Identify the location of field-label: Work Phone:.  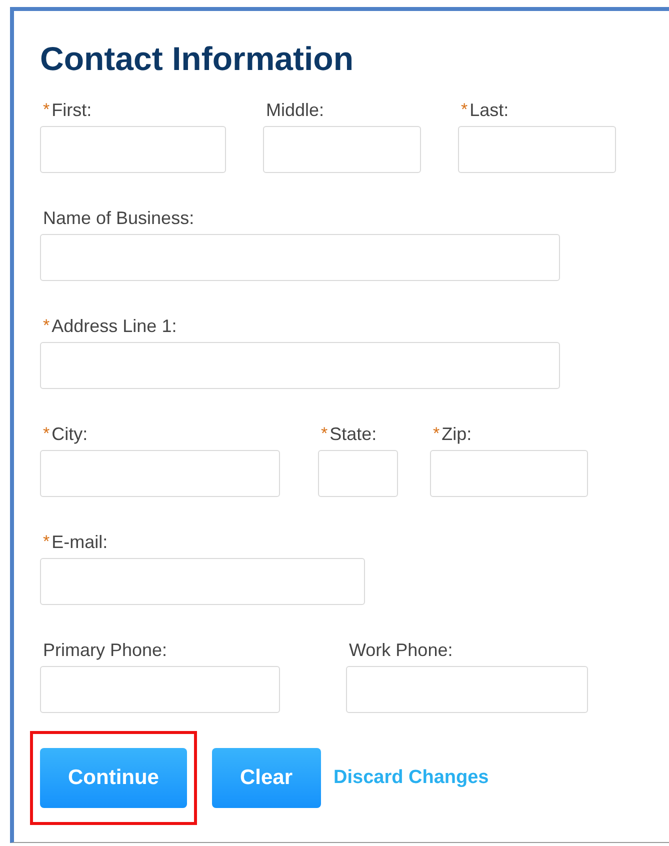
(401, 650).